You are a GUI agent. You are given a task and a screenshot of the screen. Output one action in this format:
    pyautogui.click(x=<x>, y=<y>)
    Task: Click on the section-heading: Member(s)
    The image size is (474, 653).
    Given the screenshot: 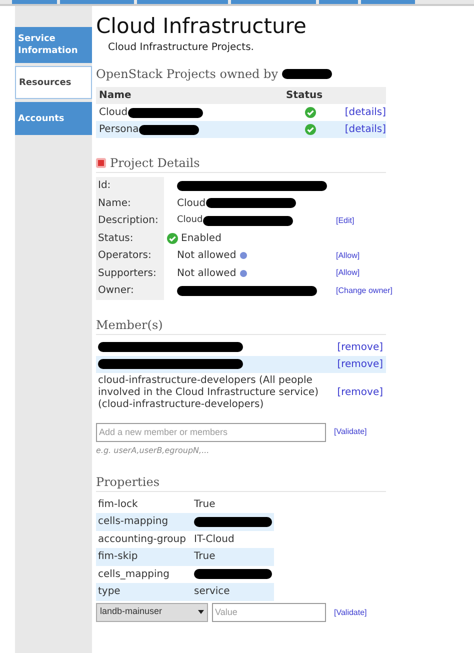 What is the action you would take?
    pyautogui.click(x=129, y=325)
    